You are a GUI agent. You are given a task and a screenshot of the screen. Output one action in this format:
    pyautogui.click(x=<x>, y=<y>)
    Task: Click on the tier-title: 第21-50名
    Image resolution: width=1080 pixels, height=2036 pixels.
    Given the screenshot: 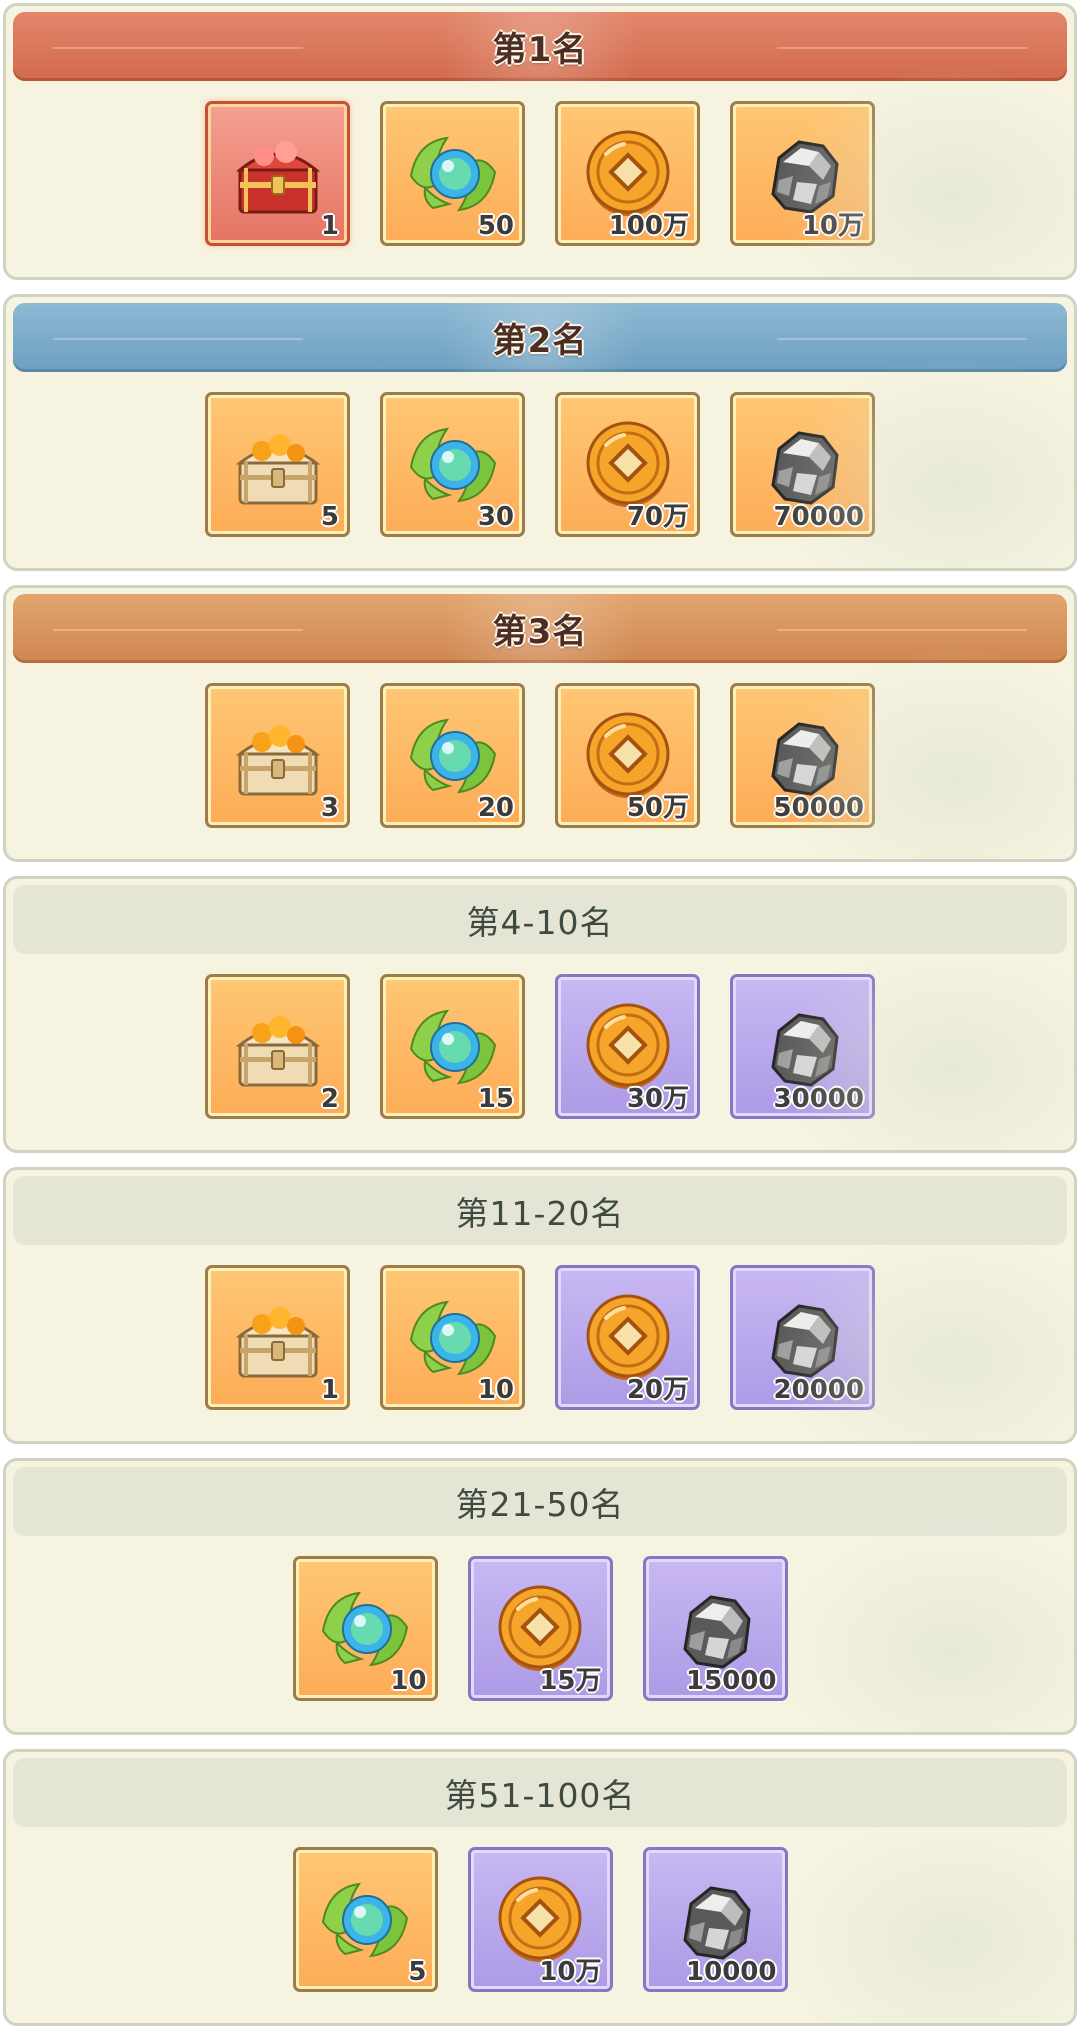 What is the action you would take?
    pyautogui.click(x=540, y=1504)
    